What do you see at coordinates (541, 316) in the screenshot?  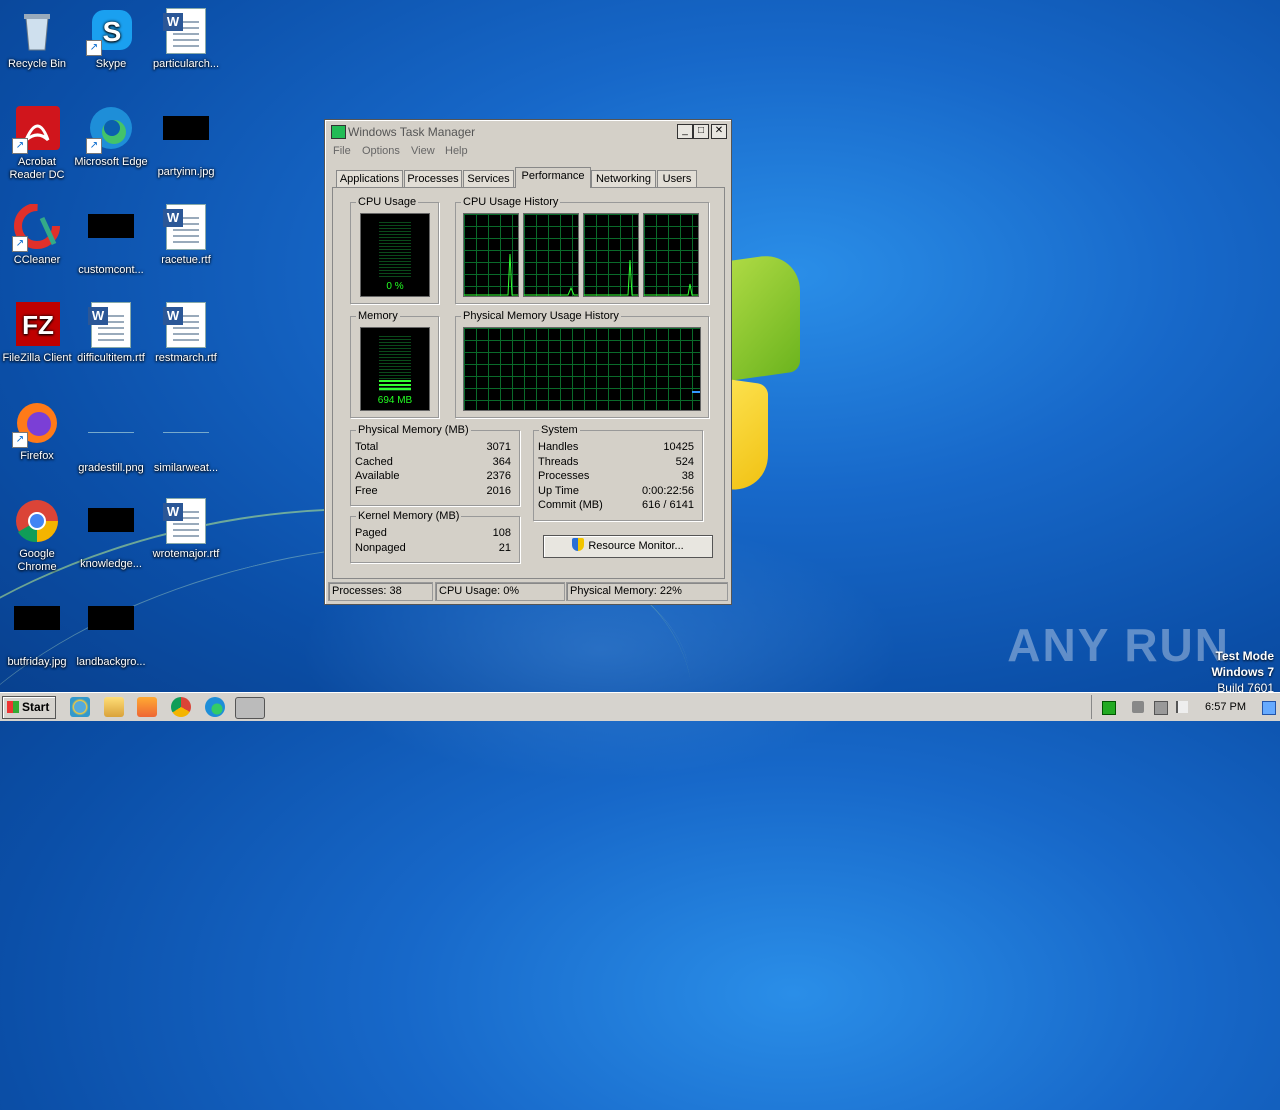 I see `group-caption: Physical Memory Usage History` at bounding box center [541, 316].